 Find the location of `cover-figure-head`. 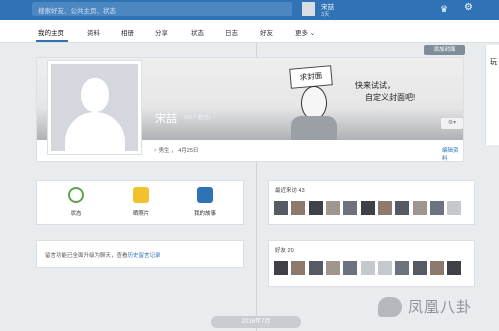

cover-figure-head is located at coordinates (314, 103).